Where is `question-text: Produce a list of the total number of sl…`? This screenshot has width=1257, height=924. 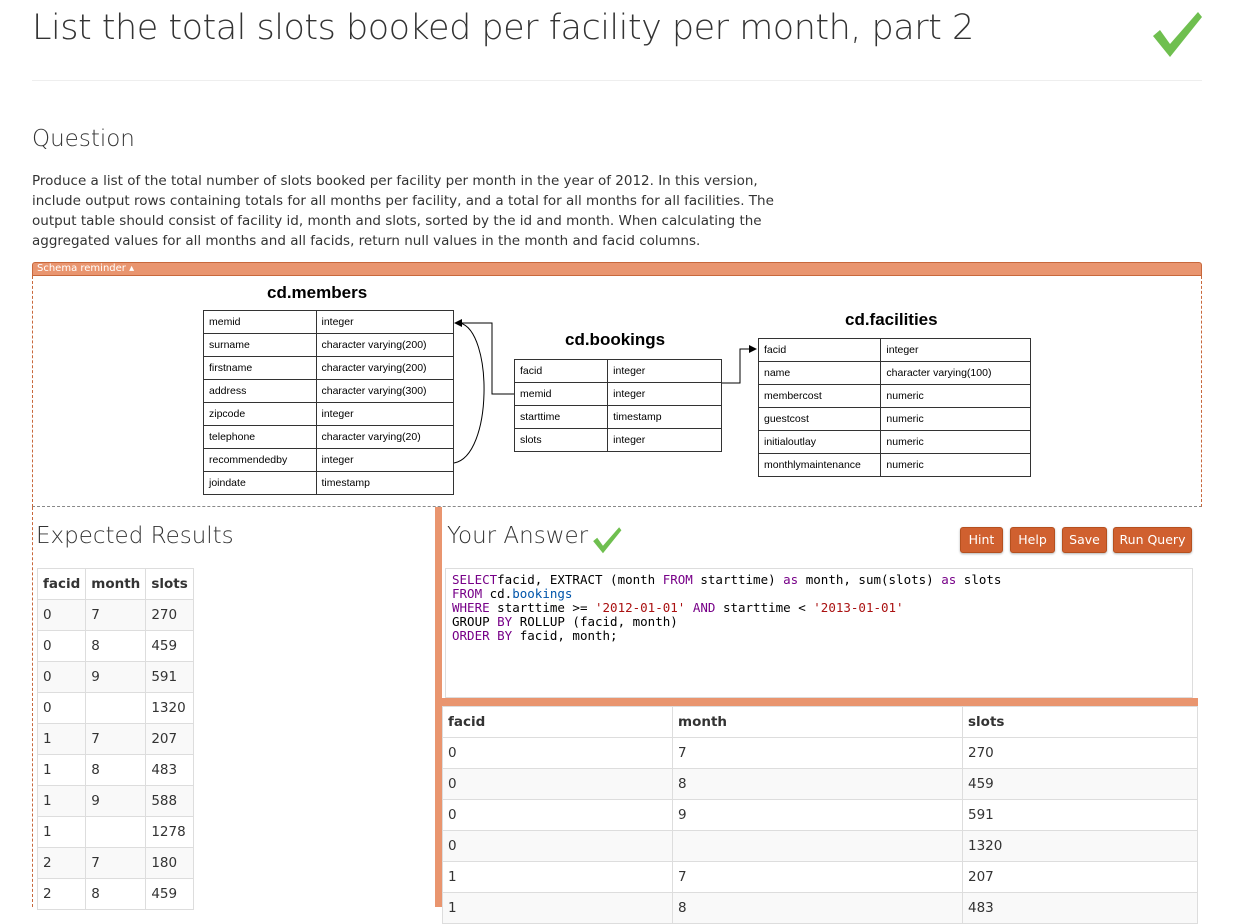 question-text: Produce a list of the total number of sl… is located at coordinates (403, 211).